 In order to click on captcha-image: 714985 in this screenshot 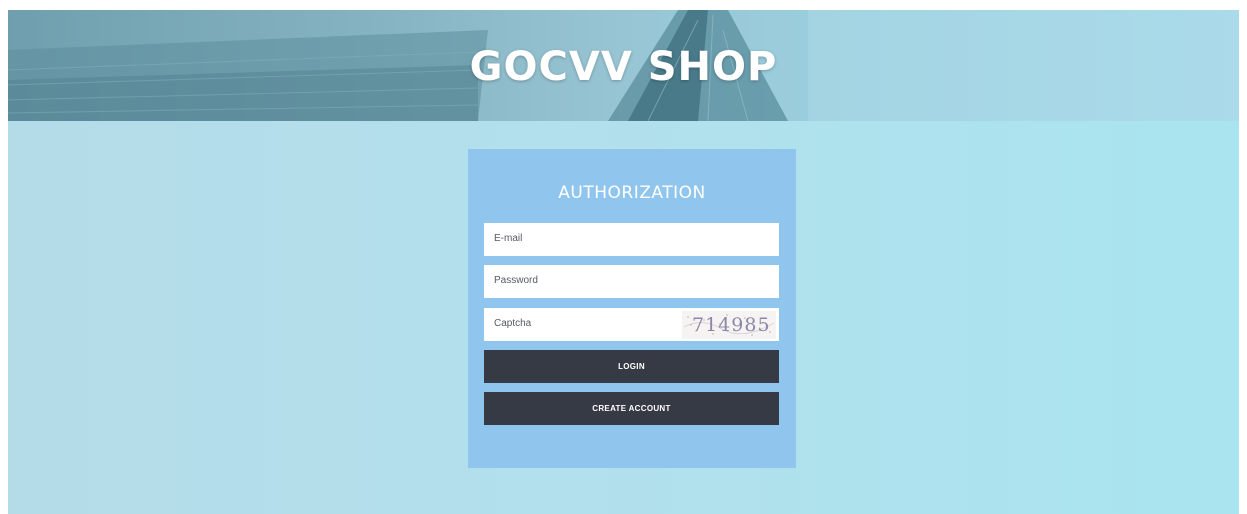, I will do `click(729, 325)`.